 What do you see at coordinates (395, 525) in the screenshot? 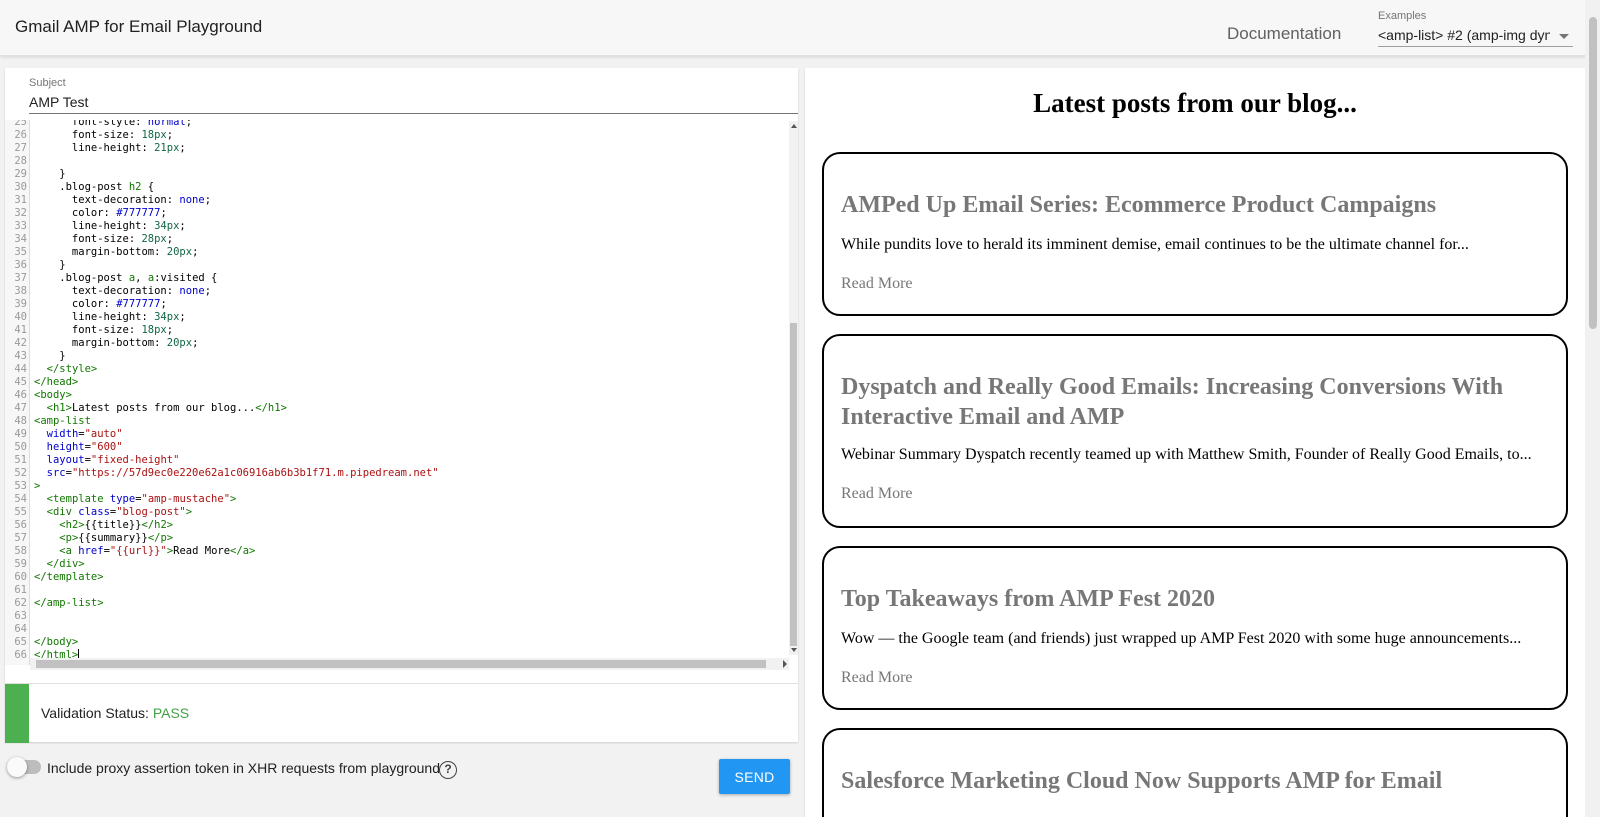
I see `code-line: 56 <h2>{{title}}</h2>` at bounding box center [395, 525].